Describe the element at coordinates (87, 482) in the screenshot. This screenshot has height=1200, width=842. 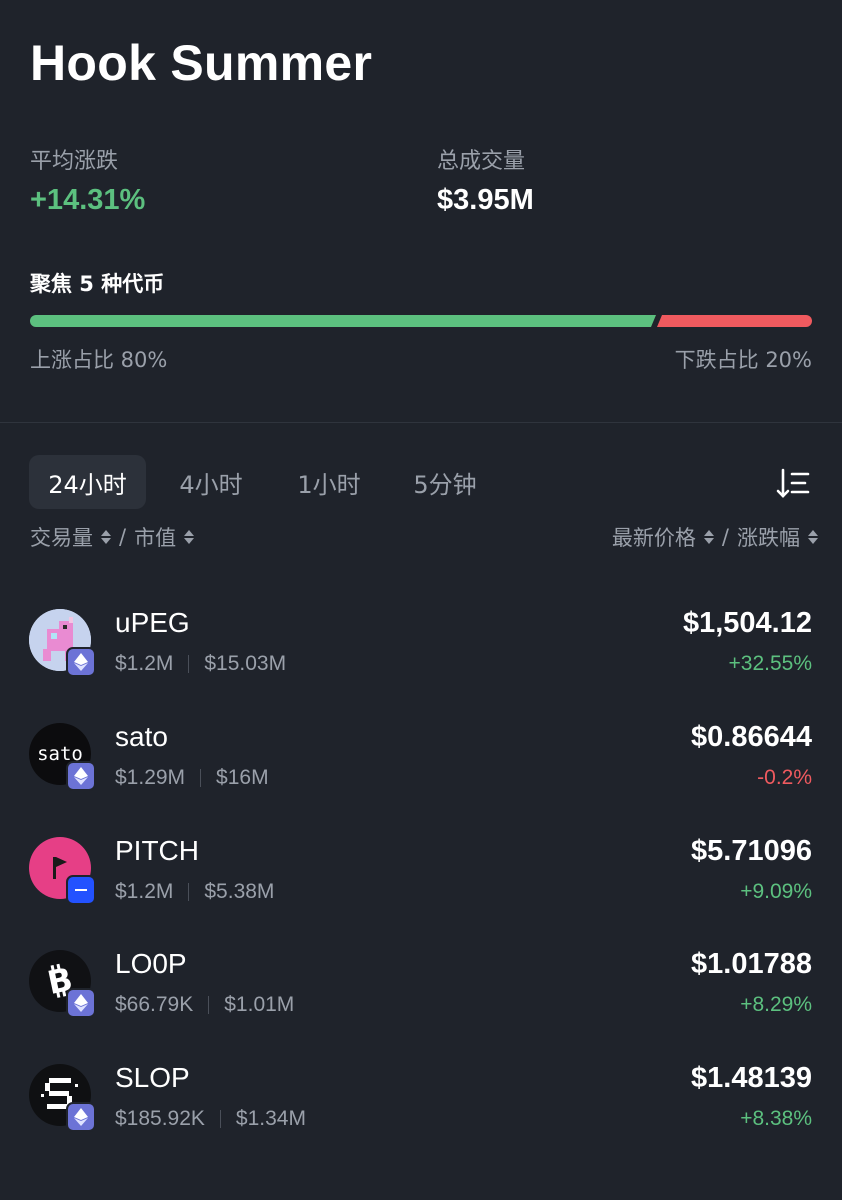
I see `tab-24h: 24小时` at that location.